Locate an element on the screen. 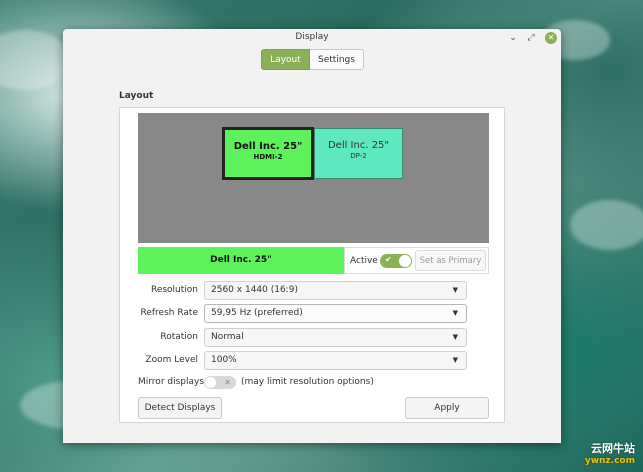 The width and height of the screenshot is (643, 472). watermark: 云网牛站 ywnz.com is located at coordinates (610, 453).